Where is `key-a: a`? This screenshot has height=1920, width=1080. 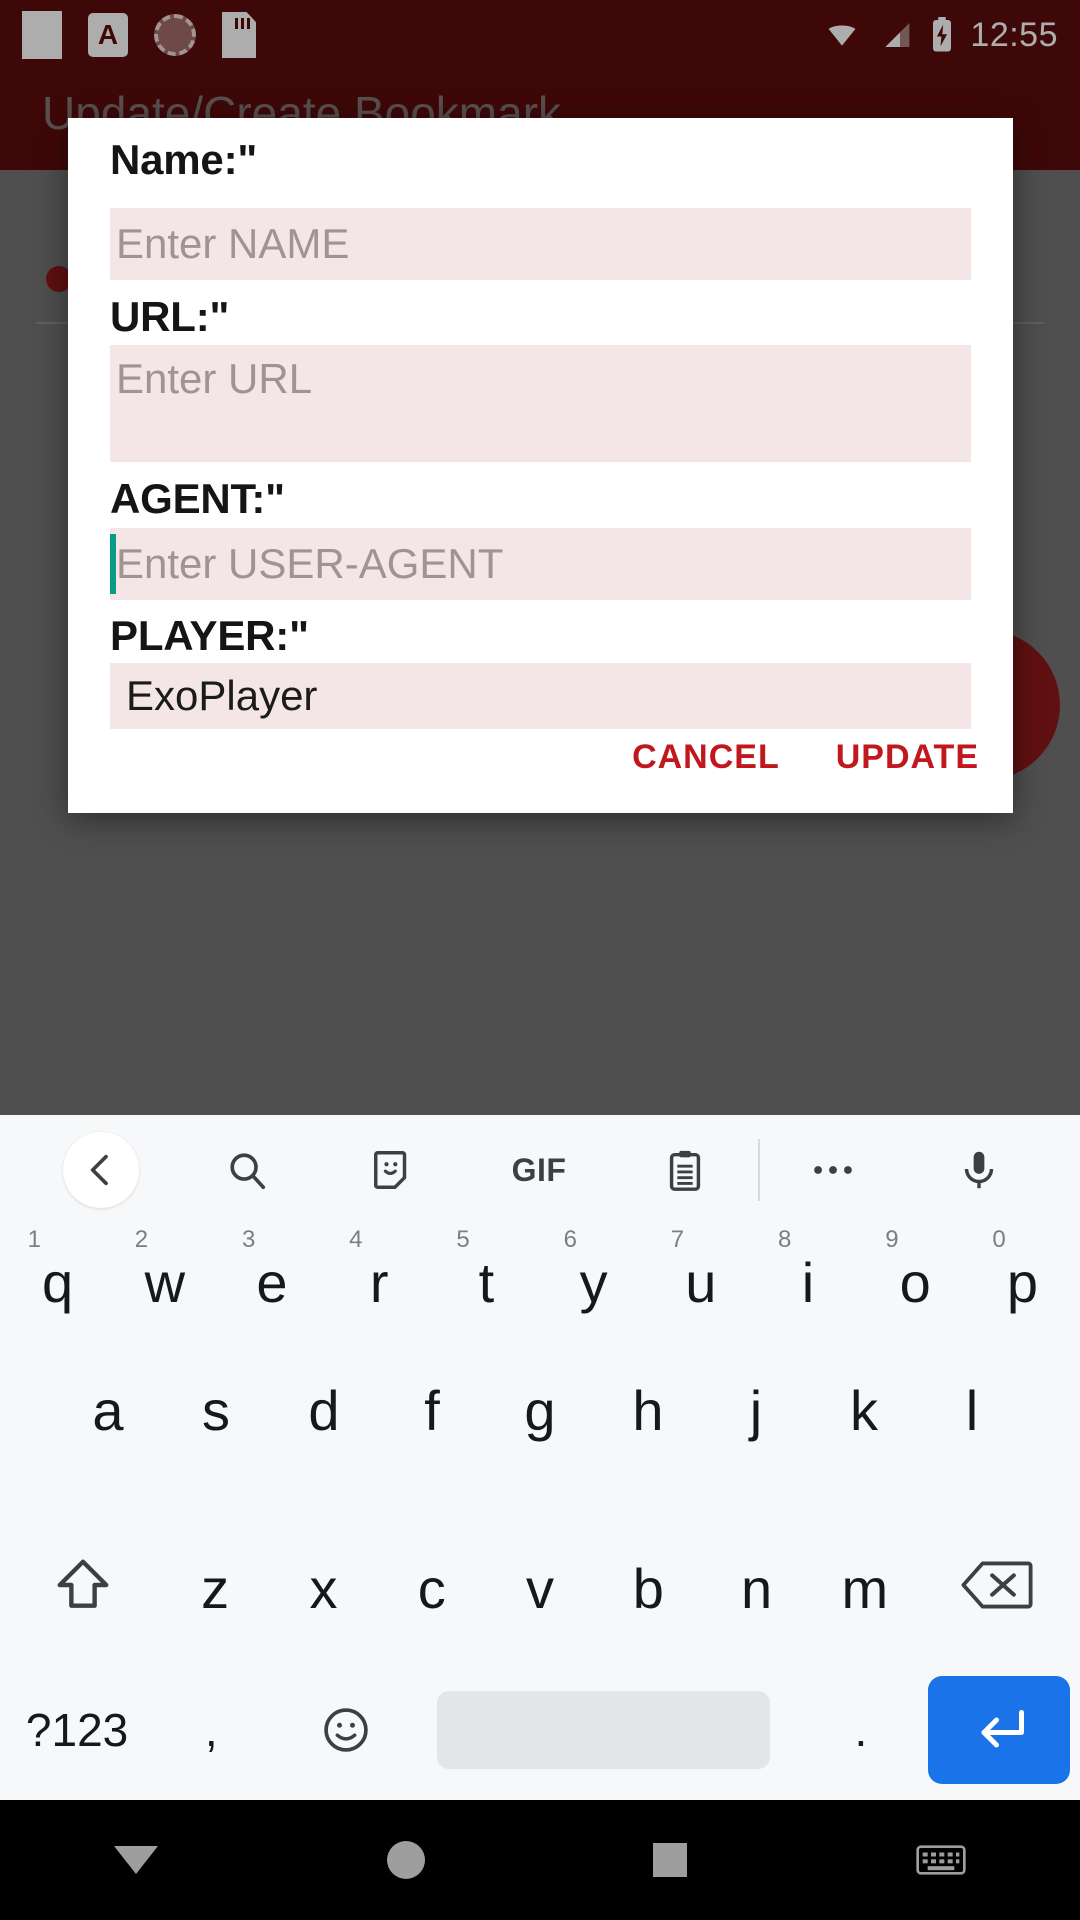
key-a: a is located at coordinates (108, 1407).